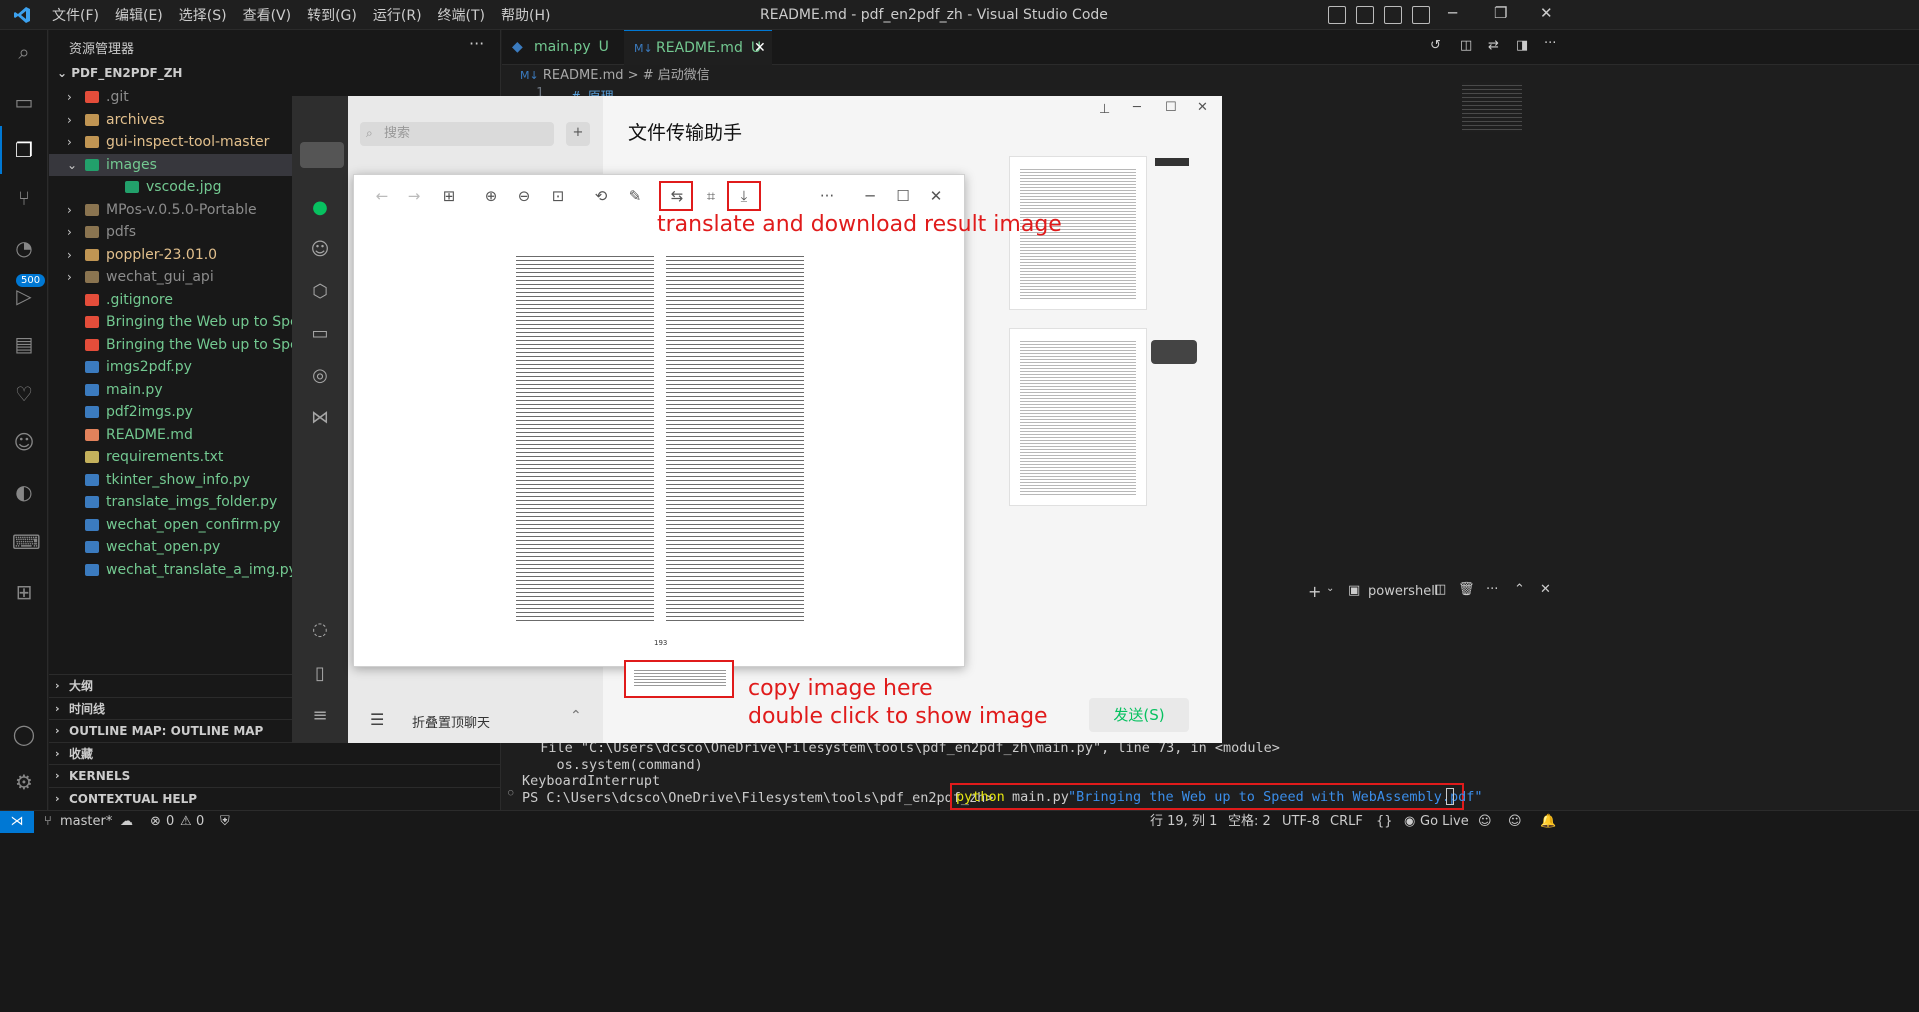 This screenshot has height=1012, width=1919. I want to click on notifications-icon: 🔔, so click(1548, 822).